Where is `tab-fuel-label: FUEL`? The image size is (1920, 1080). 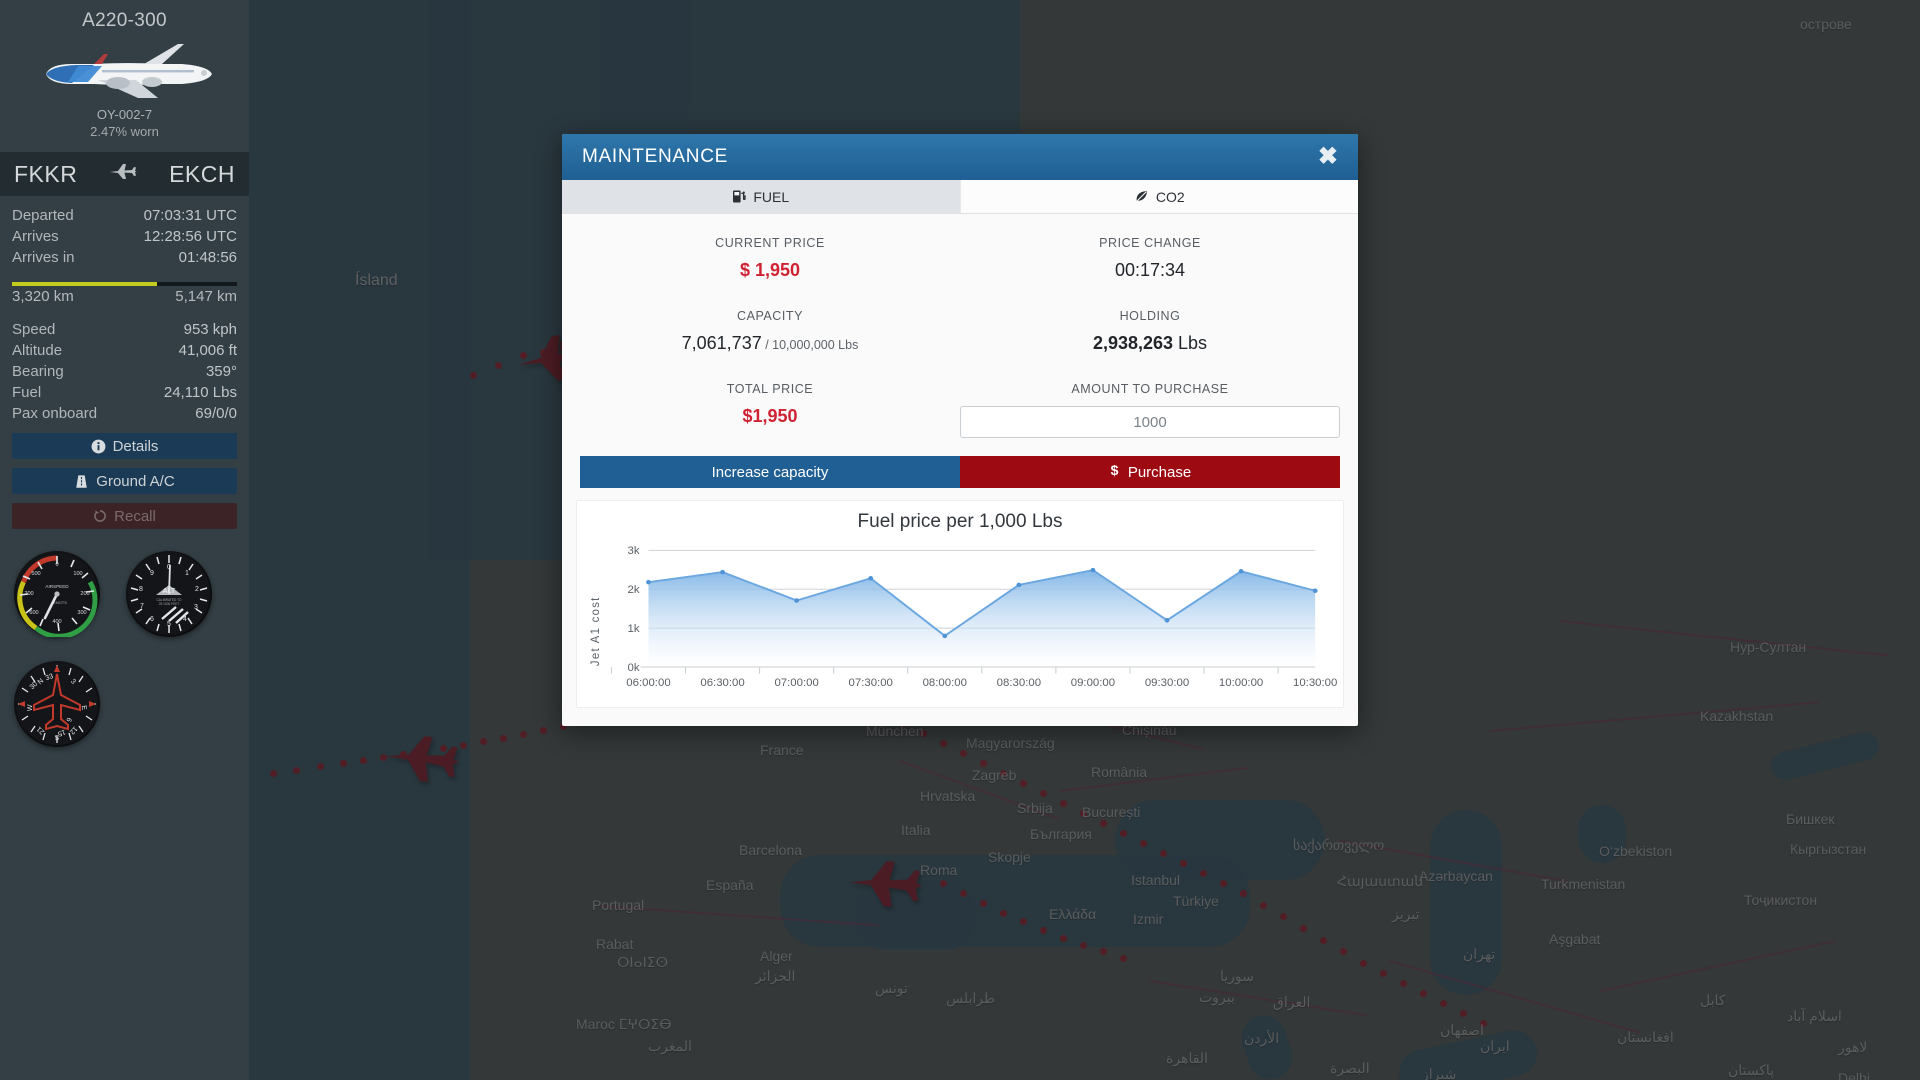
tab-fuel-label: FUEL is located at coordinates (771, 196).